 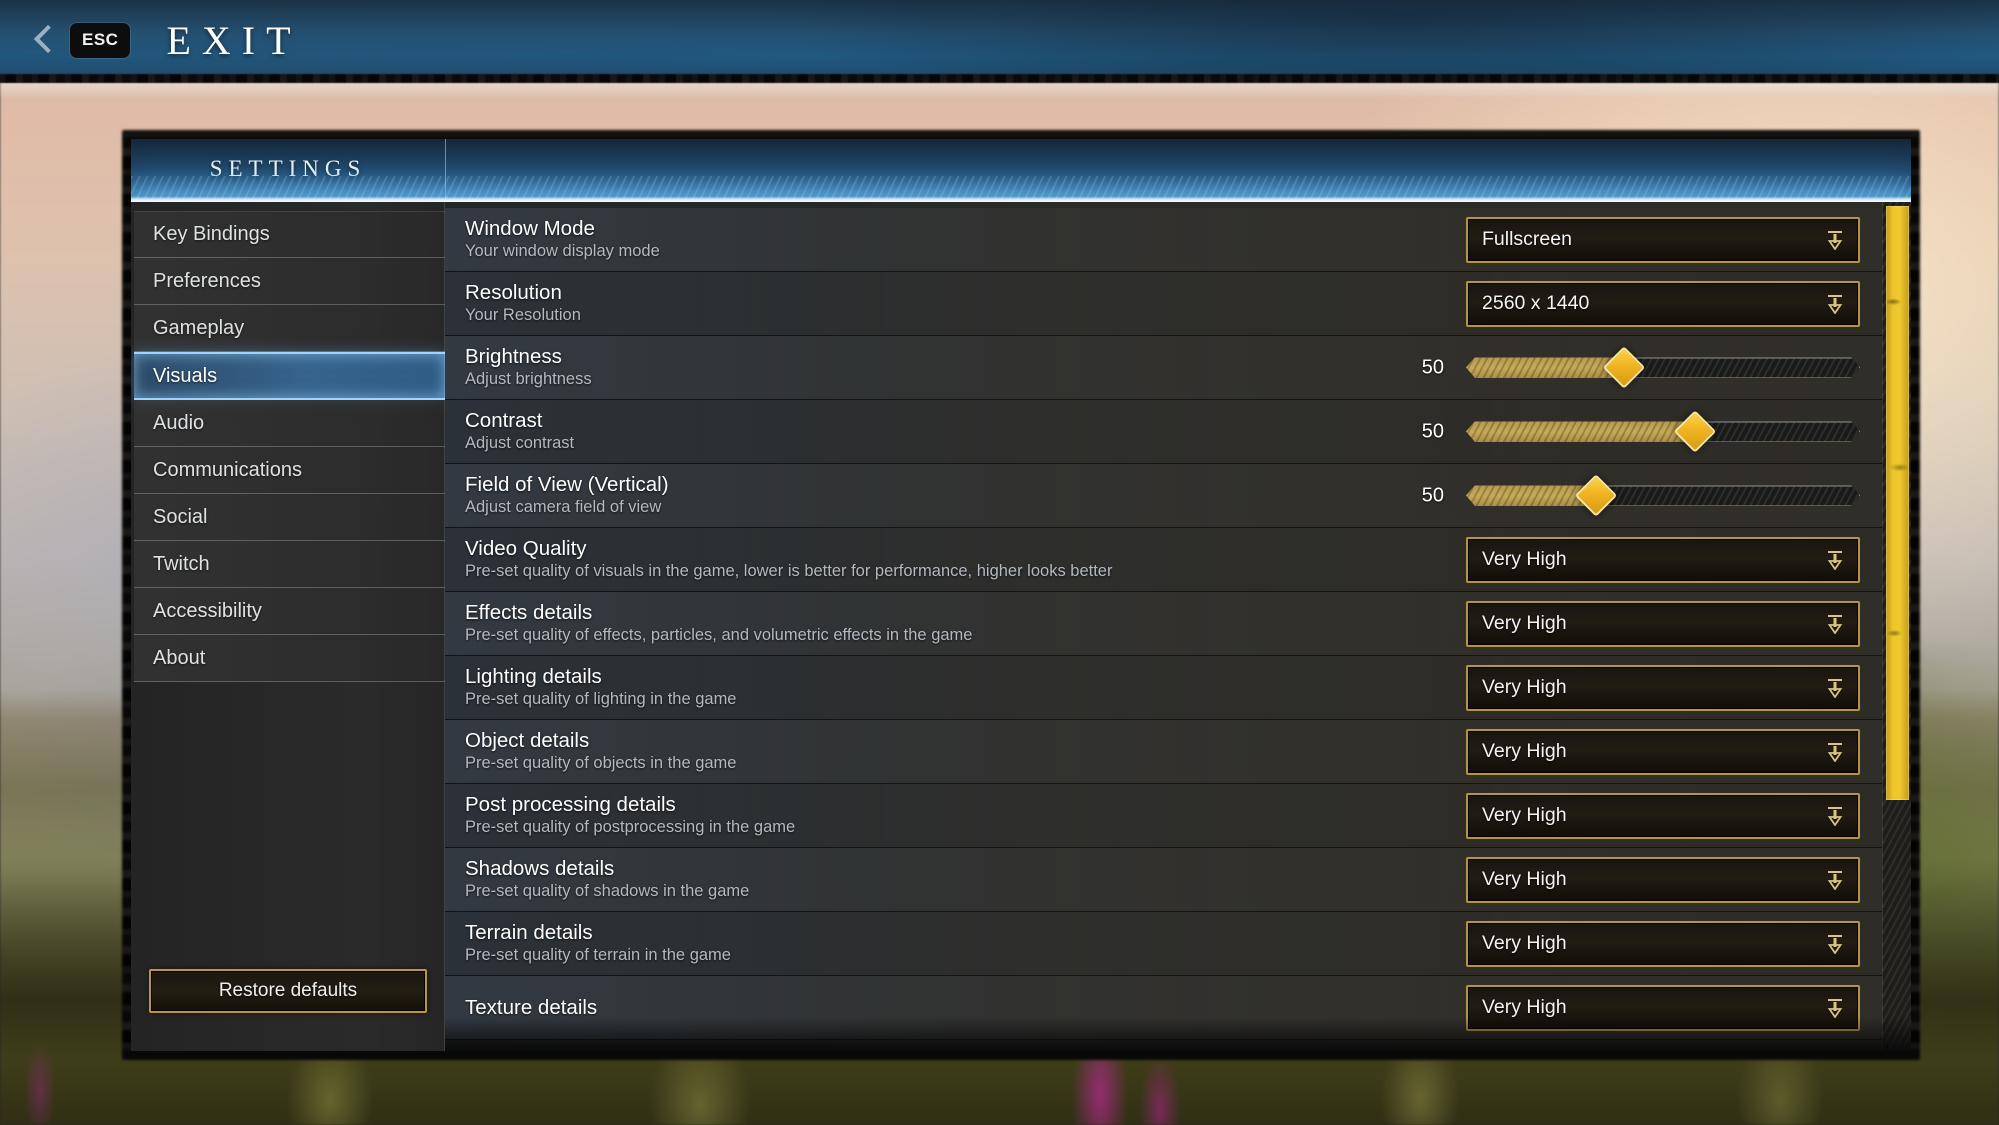 What do you see at coordinates (289, 281) in the screenshot?
I see `sidebar-item-preferences: Preferences` at bounding box center [289, 281].